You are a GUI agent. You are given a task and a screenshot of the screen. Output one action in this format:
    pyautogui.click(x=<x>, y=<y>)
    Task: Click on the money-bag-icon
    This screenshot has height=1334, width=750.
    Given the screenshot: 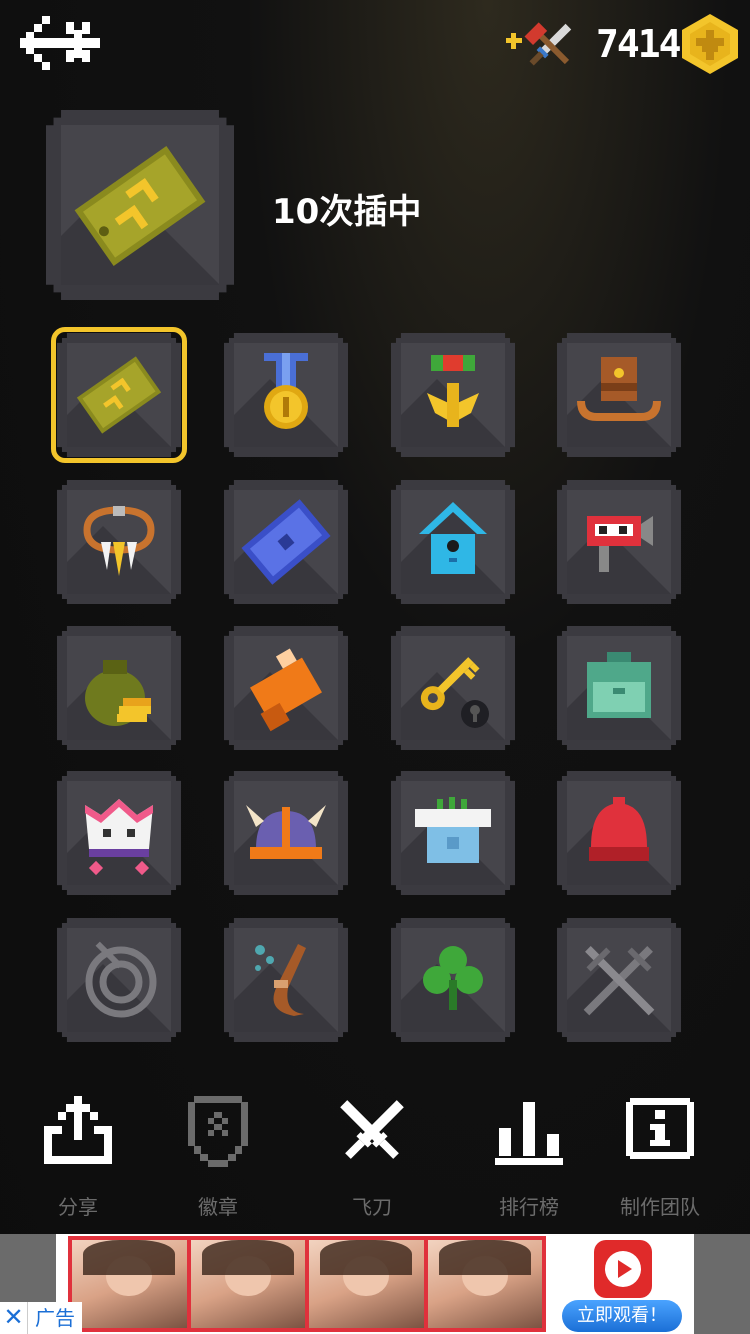 What is the action you would take?
    pyautogui.click(x=118, y=693)
    